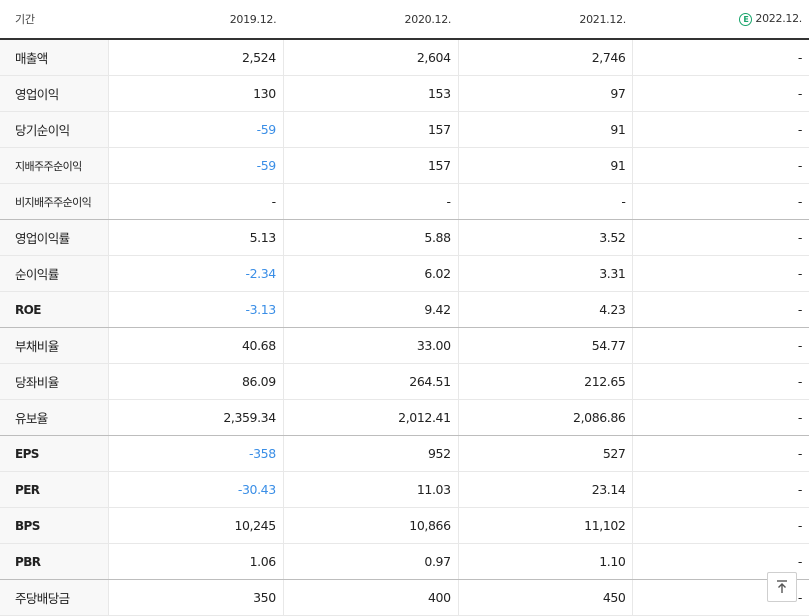  What do you see at coordinates (370, 417) in the screenshot?
I see `table-cell: 2,012.41` at bounding box center [370, 417].